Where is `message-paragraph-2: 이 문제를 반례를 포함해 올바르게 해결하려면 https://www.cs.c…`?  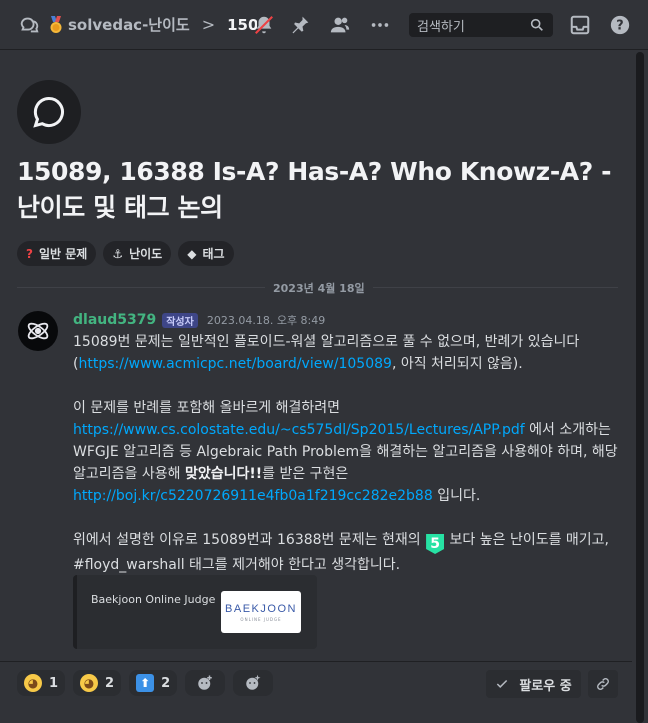 message-paragraph-2: 이 문제를 반례를 포함해 올바르게 해결하려면 https://www.cs.c… is located at coordinates (345, 452).